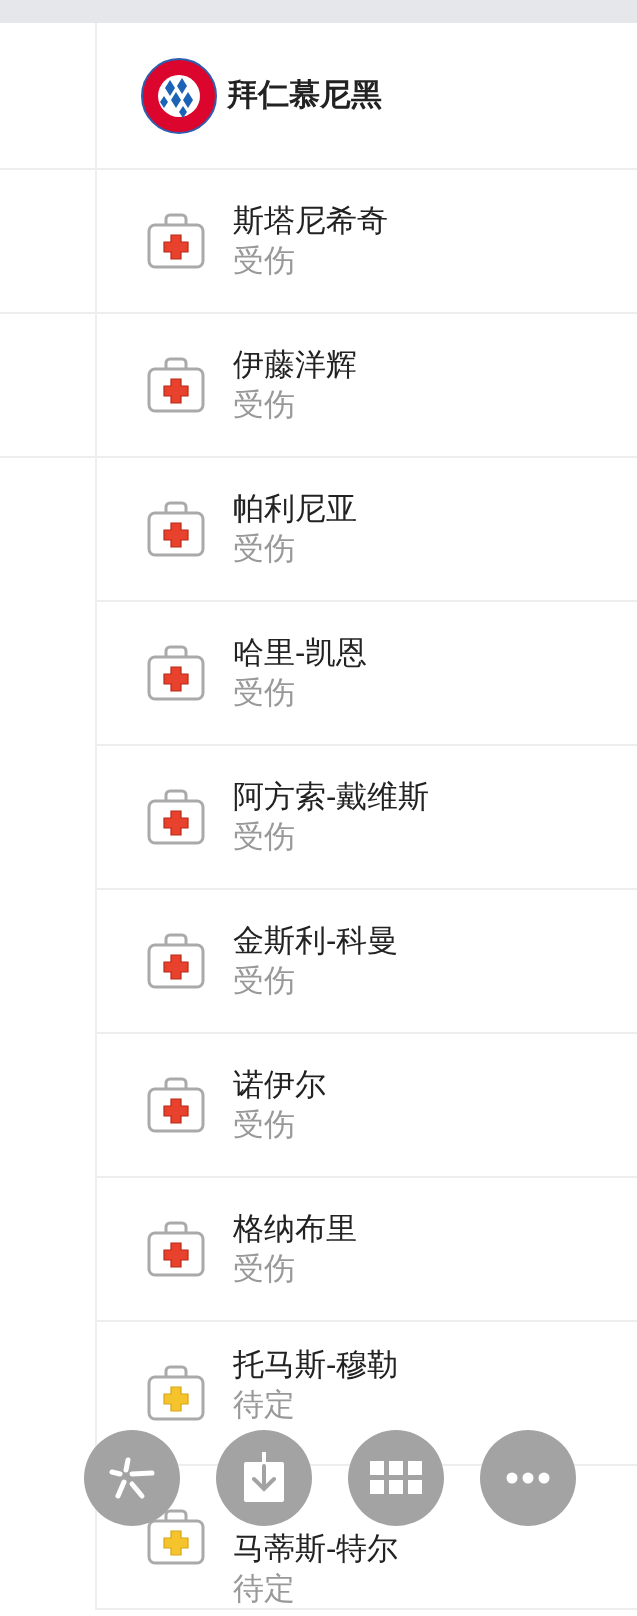 The height and width of the screenshot is (1616, 637). Describe the element at coordinates (264, 1478) in the screenshot. I see `download-icon` at that location.